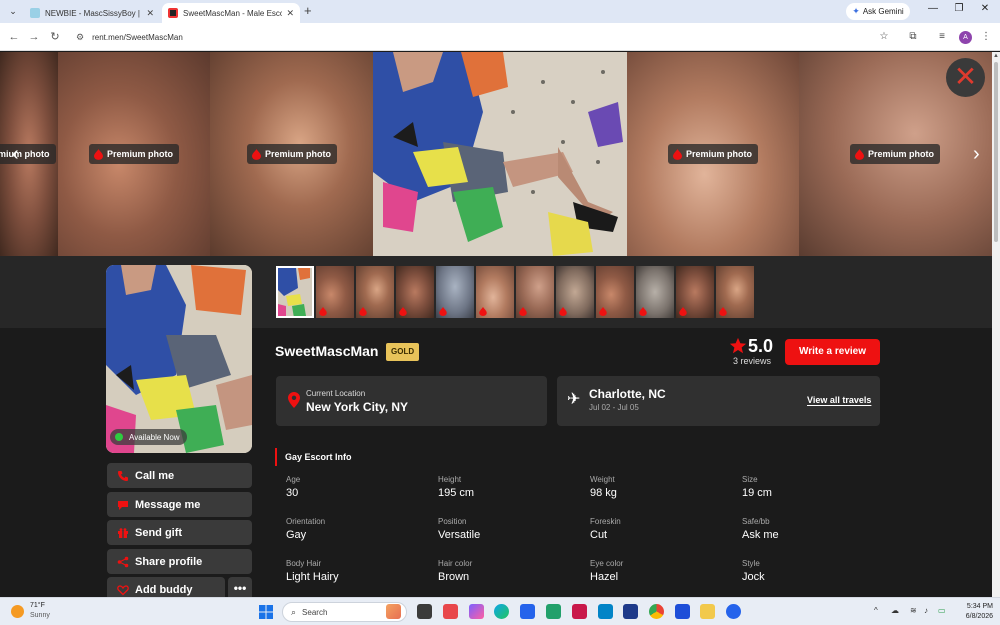 The height and width of the screenshot is (625, 1000). Describe the element at coordinates (14, 37) in the screenshot. I see `back-icon: ←` at that location.